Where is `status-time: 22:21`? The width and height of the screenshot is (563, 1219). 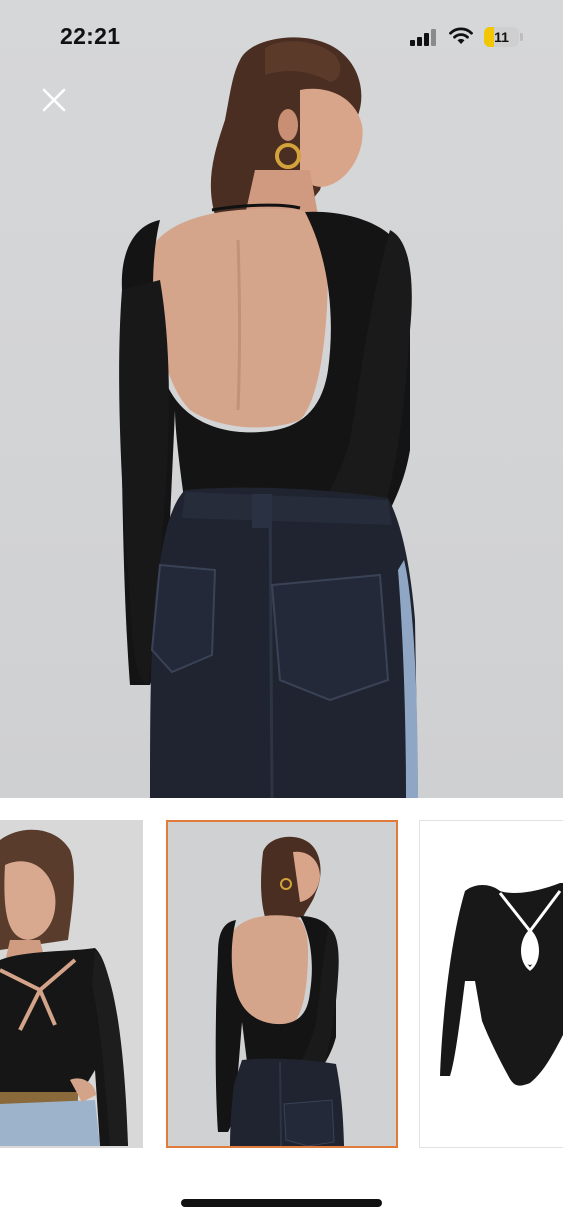
status-time: 22:21 is located at coordinates (90, 36).